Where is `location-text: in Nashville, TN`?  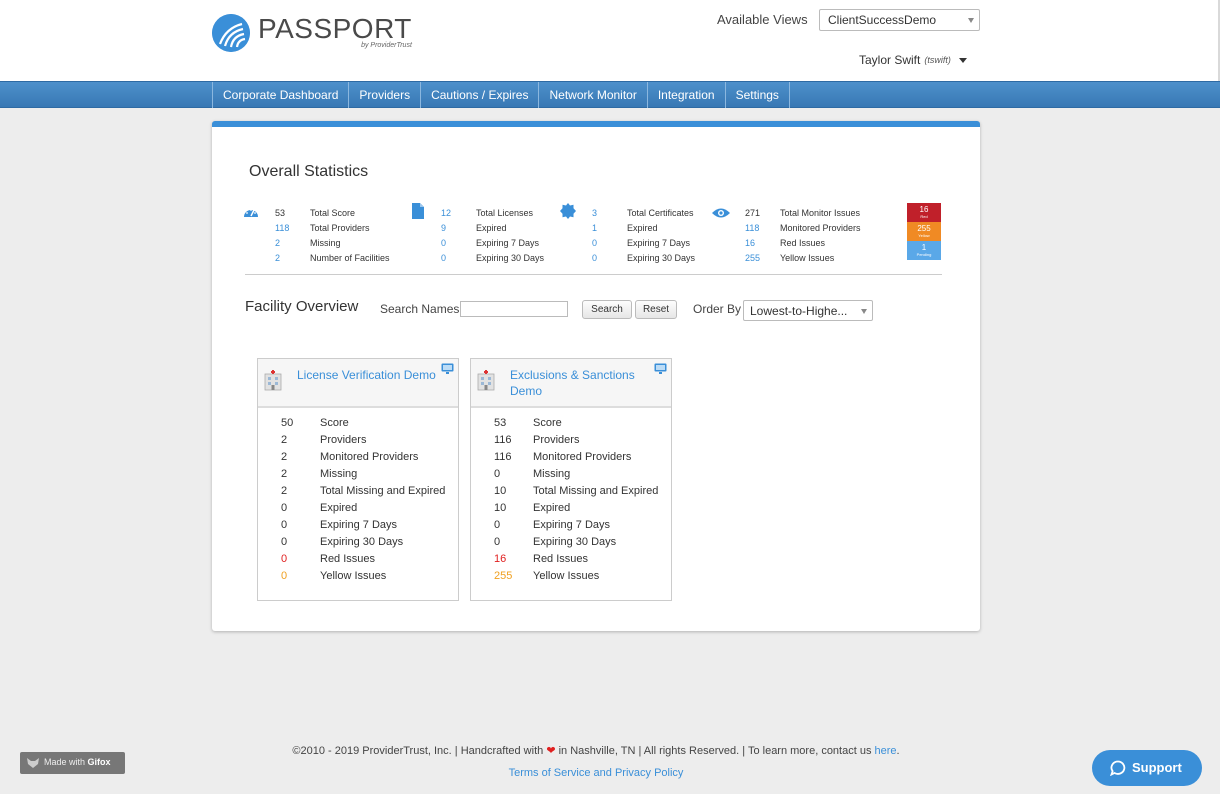
location-text: in Nashville, TN is located at coordinates (595, 751).